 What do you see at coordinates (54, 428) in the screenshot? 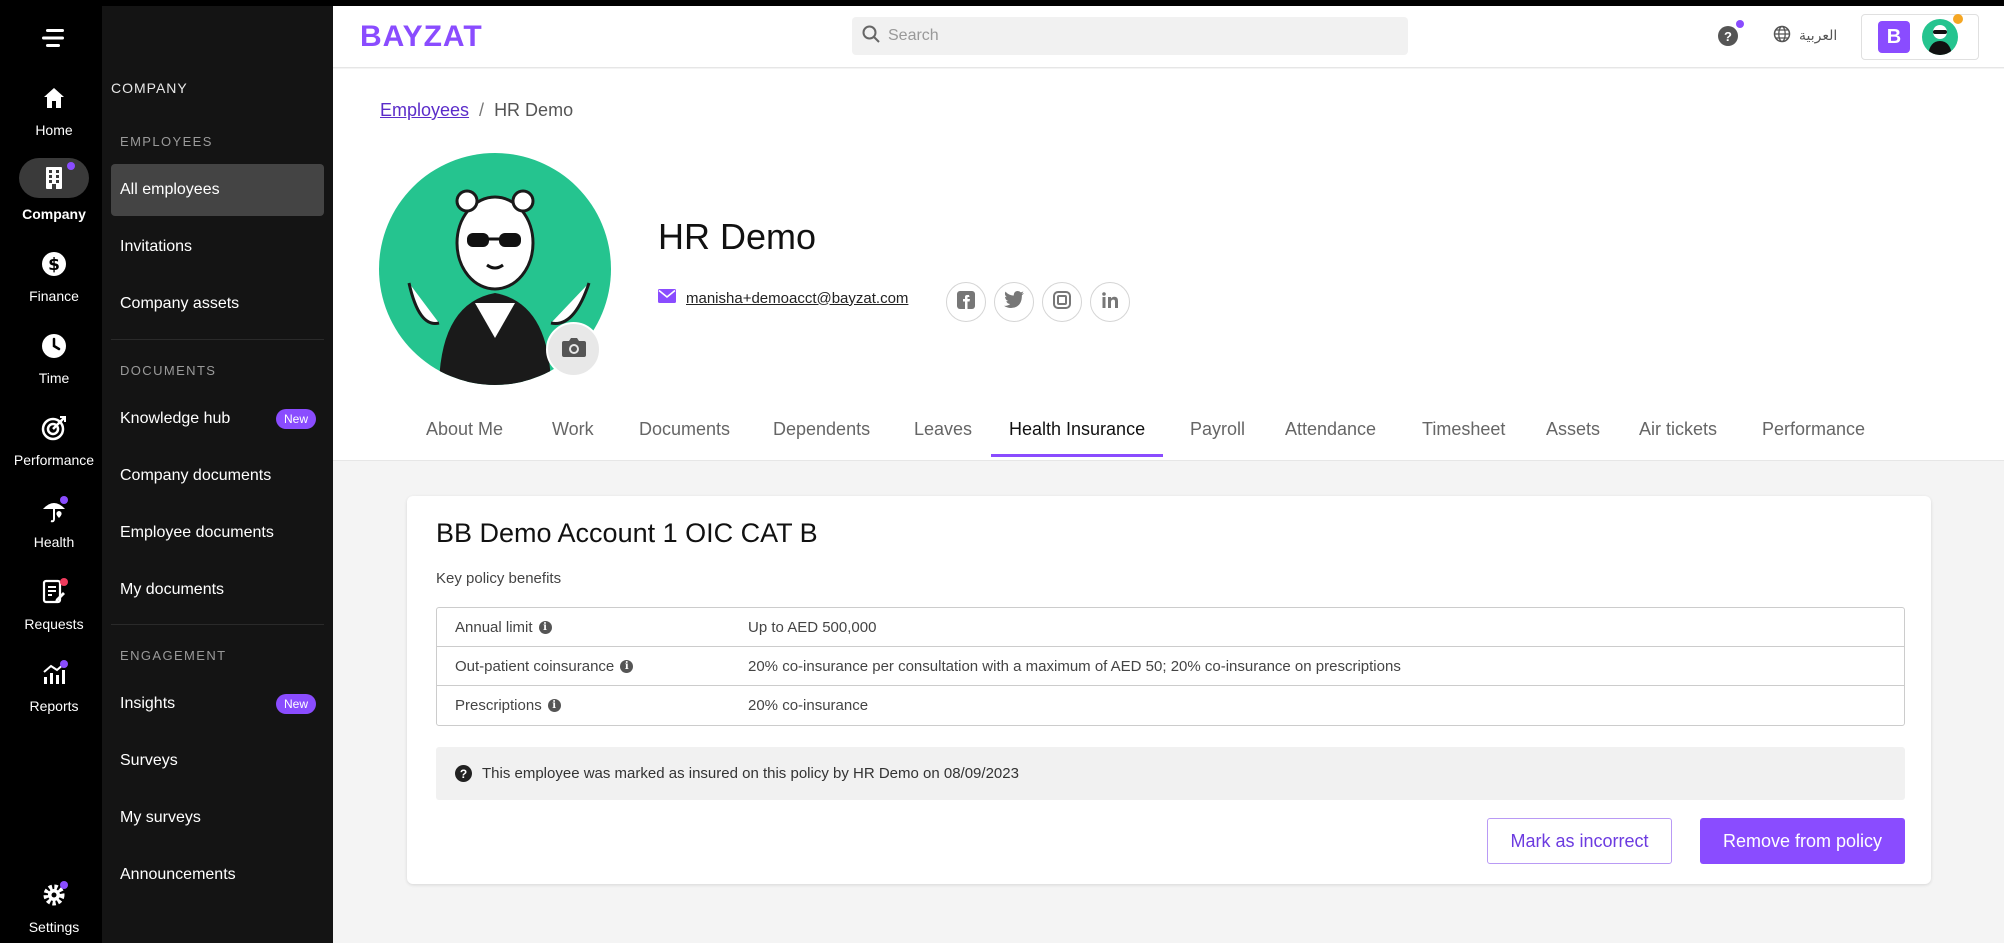
I see `target-icon` at bounding box center [54, 428].